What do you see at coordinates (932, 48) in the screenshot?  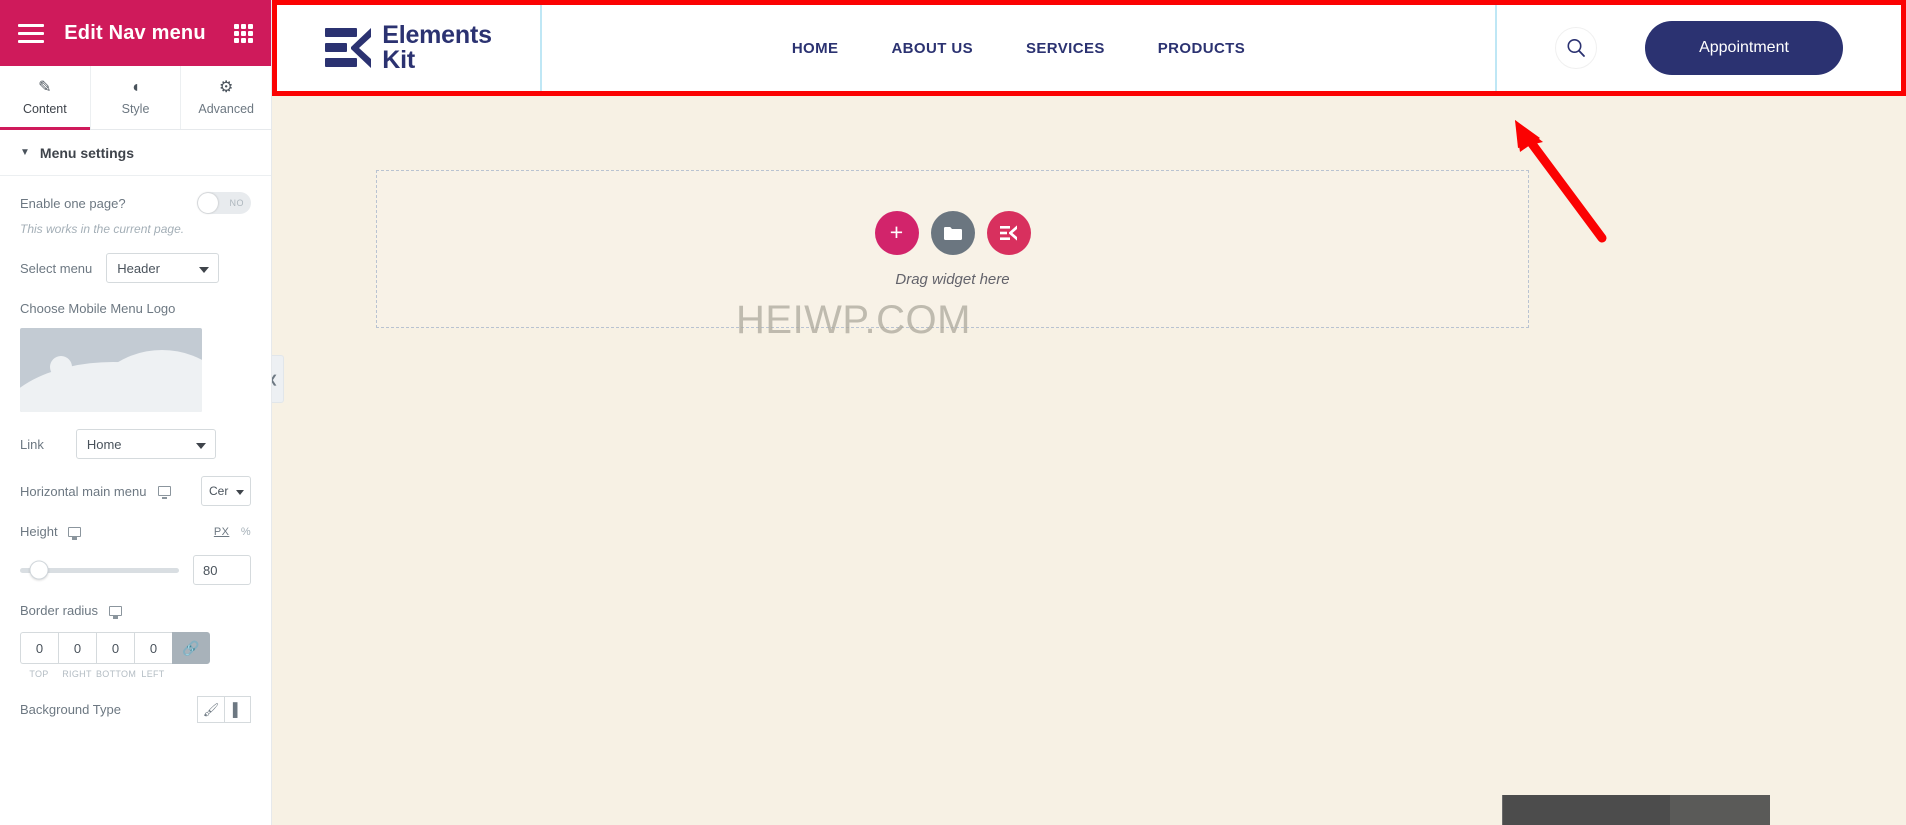 I see `nav-item-about-us: ABOUT US` at bounding box center [932, 48].